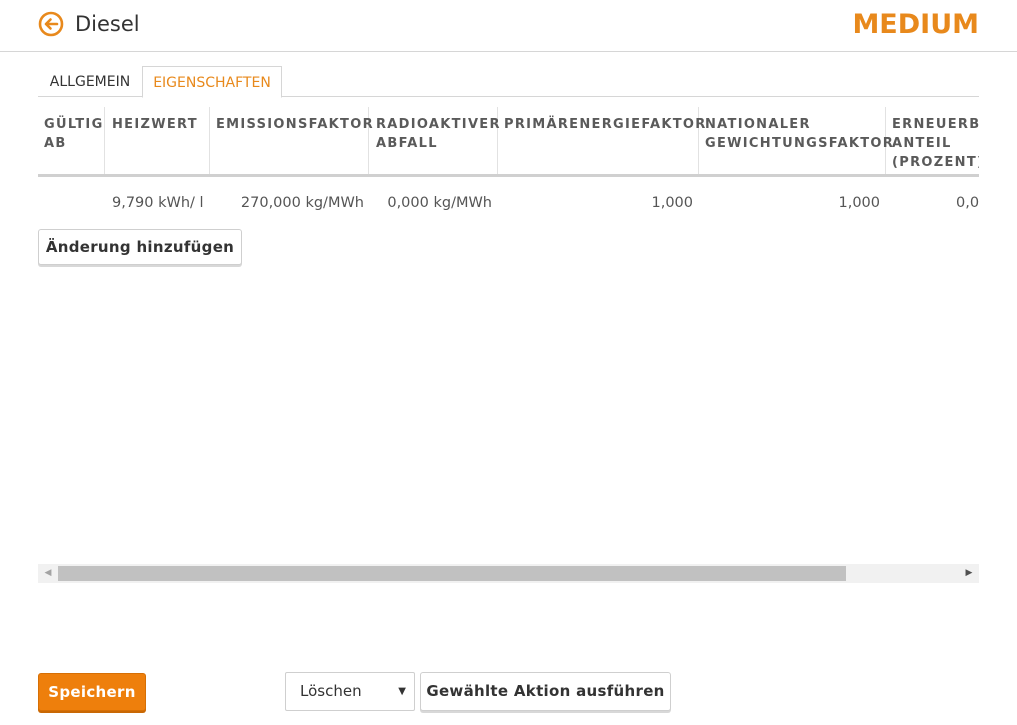 This screenshot has width=1017, height=725. Describe the element at coordinates (140, 247) in the screenshot. I see `add-change-button: Änderung hinzufügen` at that location.